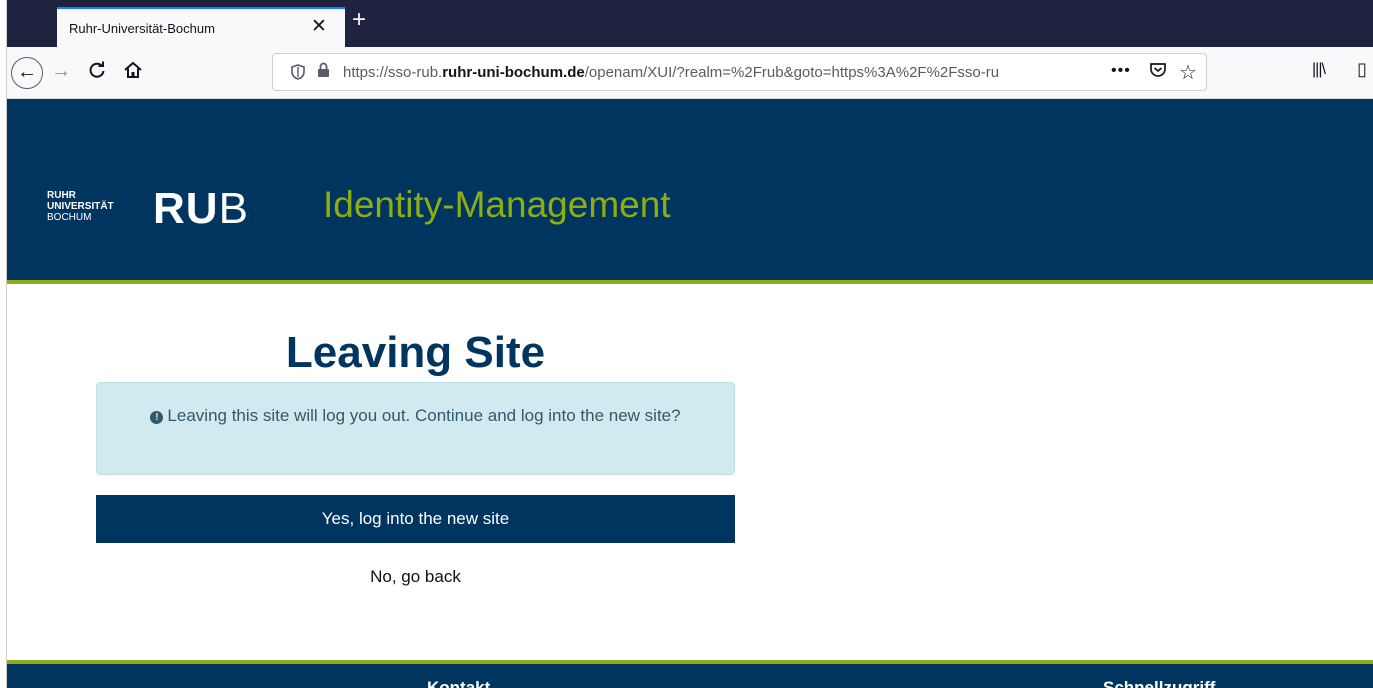 This screenshot has width=1373, height=688. What do you see at coordinates (142, 28) in the screenshot?
I see `tab-title: Ruhr-Universität-Bochum` at bounding box center [142, 28].